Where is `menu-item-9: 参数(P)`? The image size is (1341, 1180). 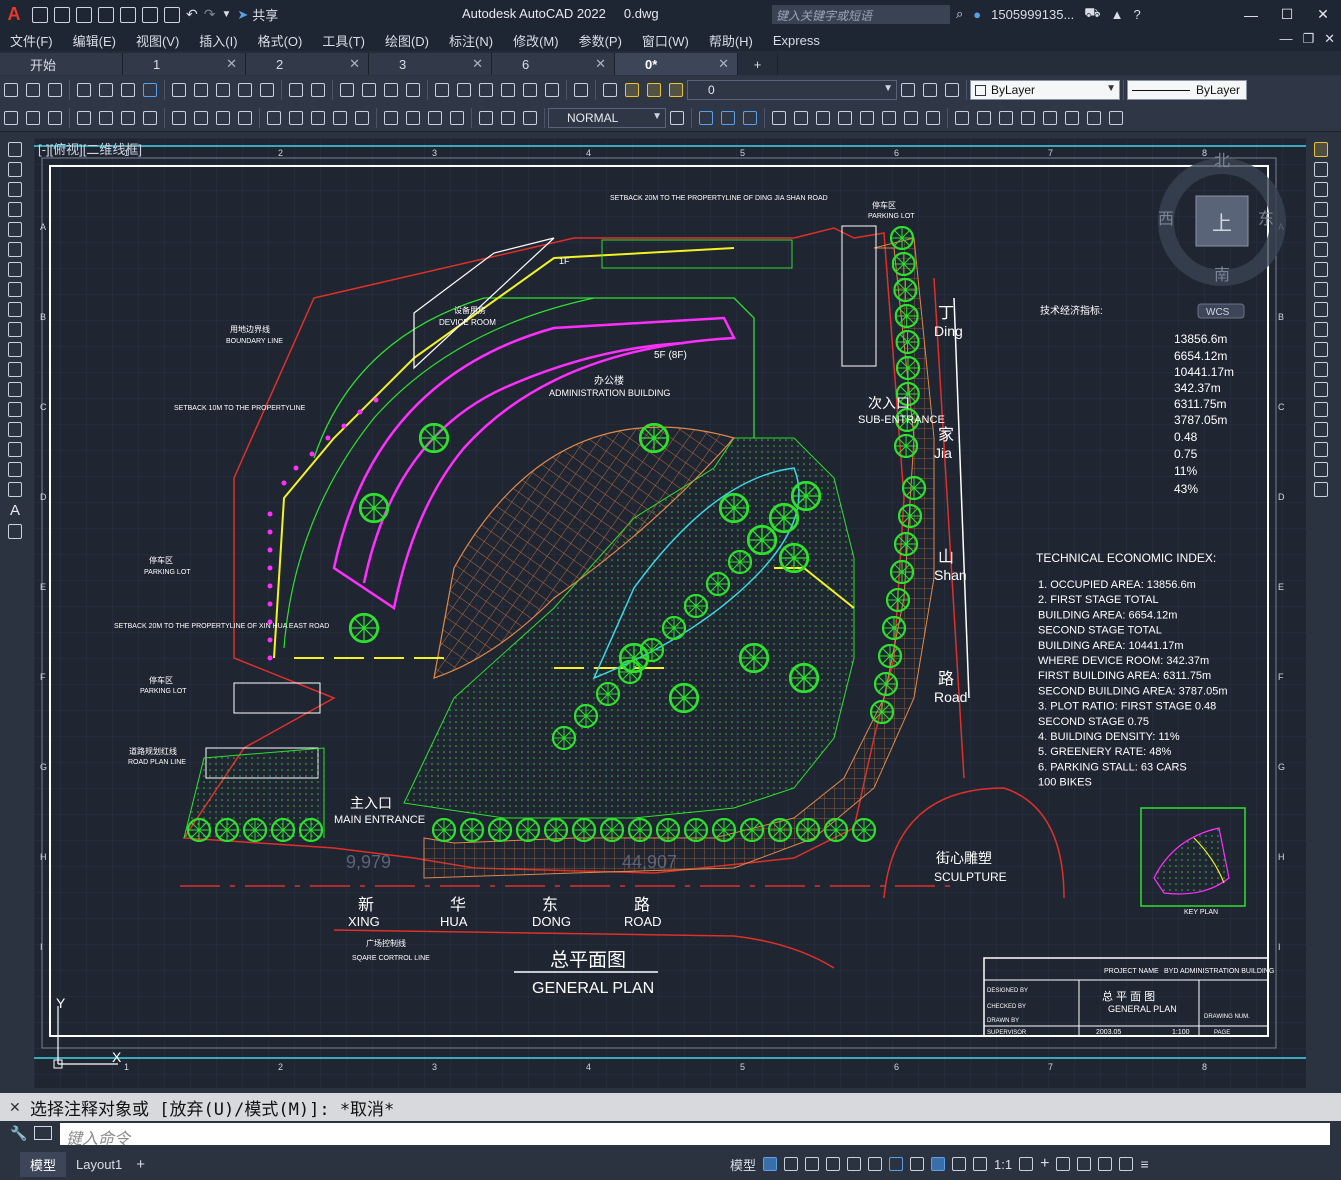
menu-item-9: 参数(P) is located at coordinates (600, 40).